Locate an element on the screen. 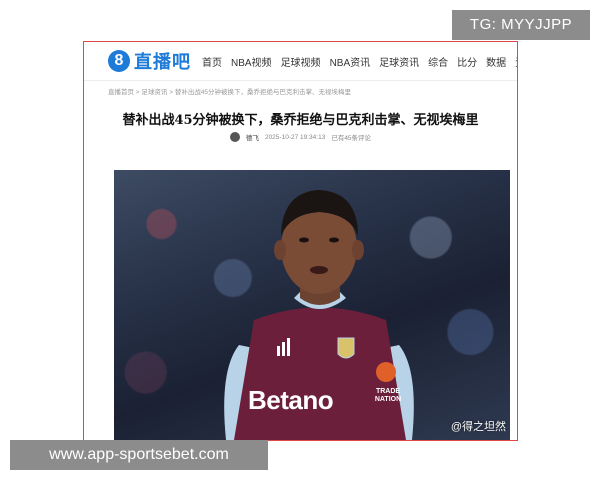 This screenshot has height=480, width=600. article-title: 替补出战45分钟被换下，桑乔拒绝与巴克利击掌、无视埃梅里 is located at coordinates (300, 120).